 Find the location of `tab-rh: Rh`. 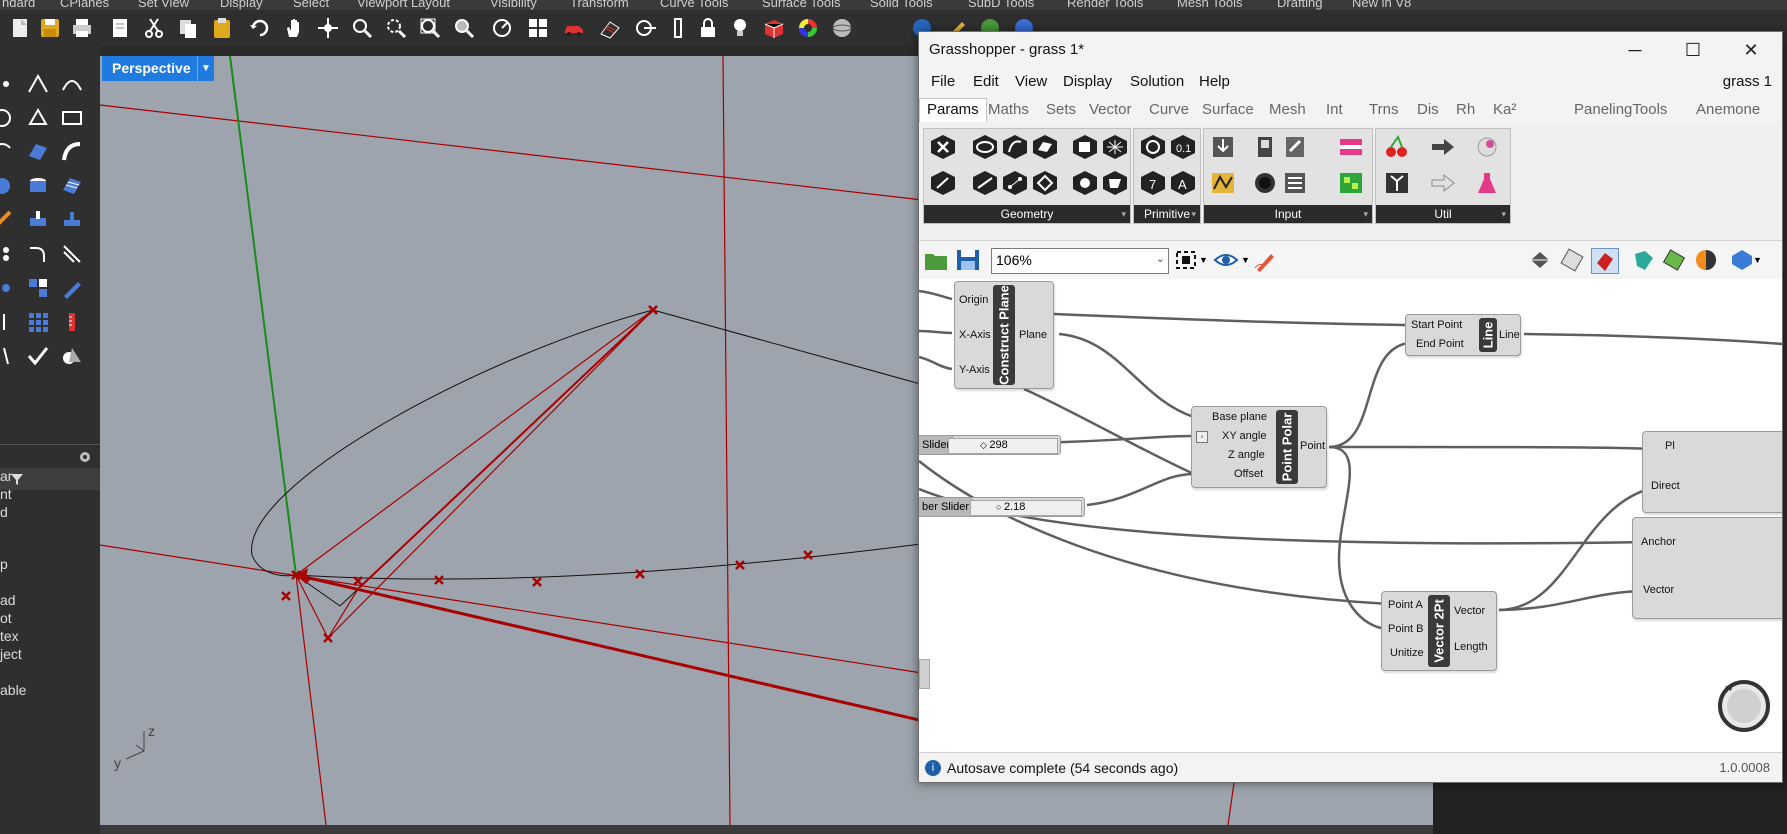

tab-rh: Rh is located at coordinates (1465, 109).